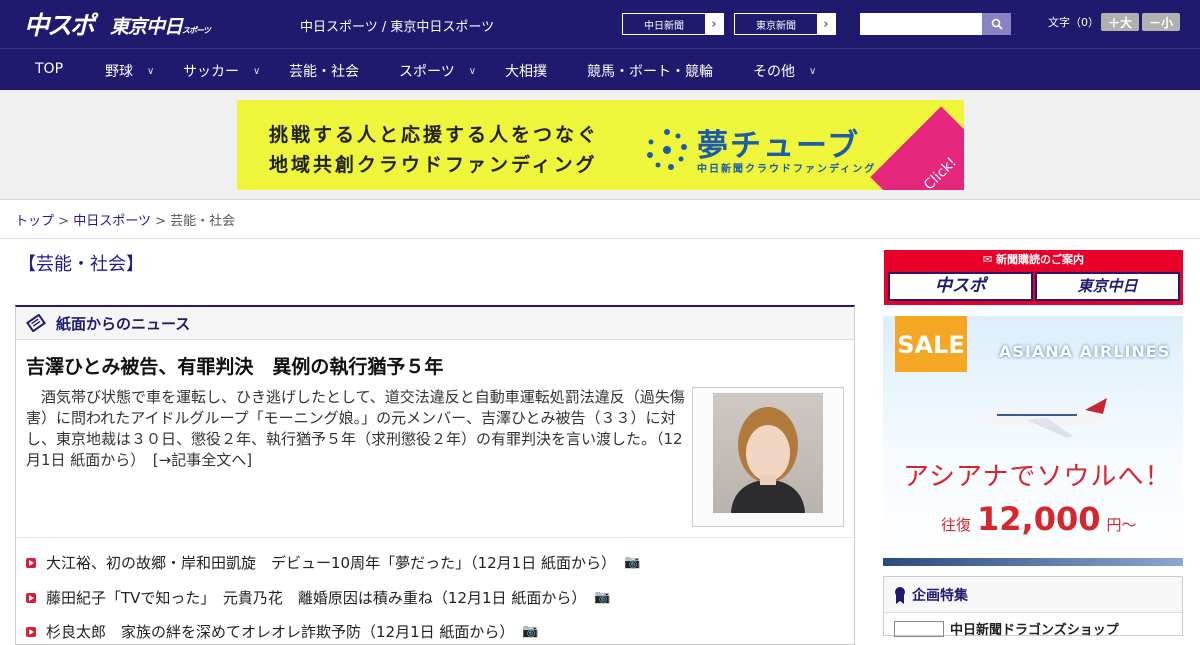  I want to click on feature-item-label: 中日新聞ドラゴンズショップ, so click(1034, 630).